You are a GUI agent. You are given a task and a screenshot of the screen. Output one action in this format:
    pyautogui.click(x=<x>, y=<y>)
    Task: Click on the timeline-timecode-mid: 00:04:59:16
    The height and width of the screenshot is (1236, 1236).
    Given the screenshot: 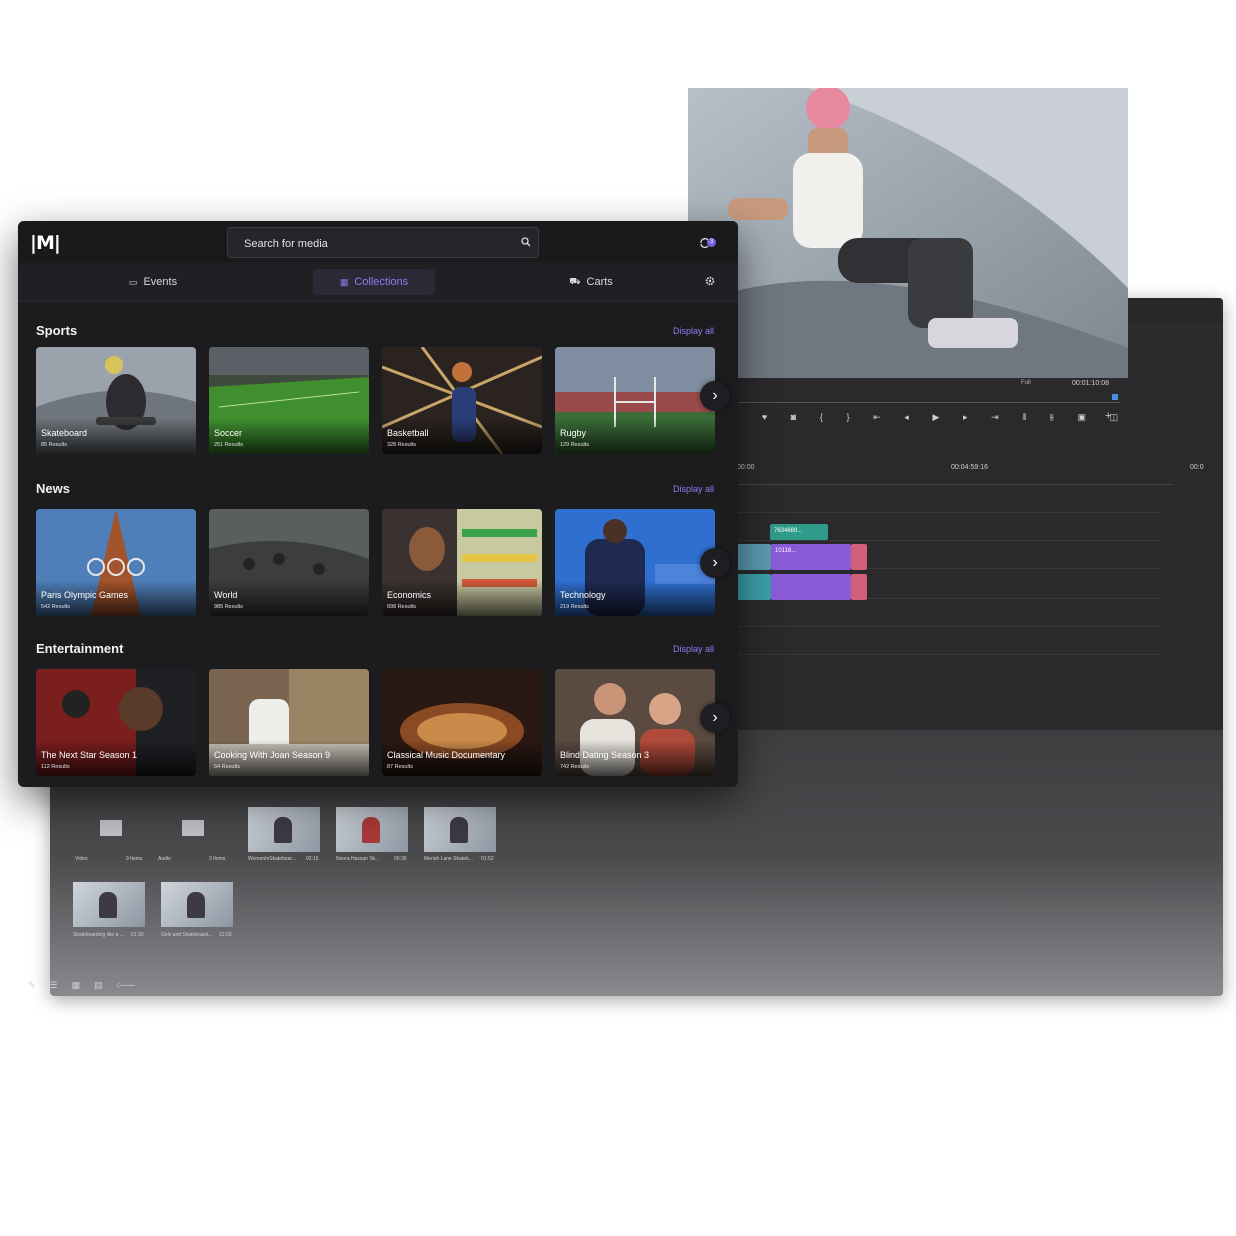 What is the action you would take?
    pyautogui.click(x=969, y=467)
    